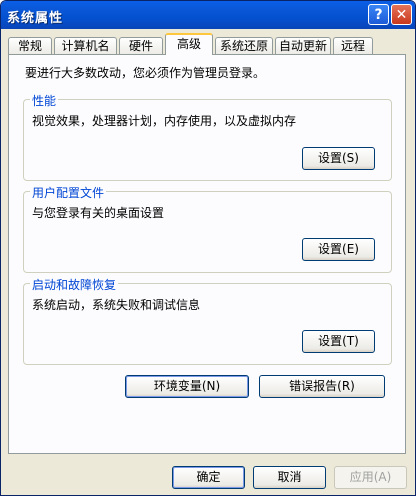  Describe the element at coordinates (338, 249) in the screenshot. I see `user-profiles-settings-button: 设置(E)` at that location.